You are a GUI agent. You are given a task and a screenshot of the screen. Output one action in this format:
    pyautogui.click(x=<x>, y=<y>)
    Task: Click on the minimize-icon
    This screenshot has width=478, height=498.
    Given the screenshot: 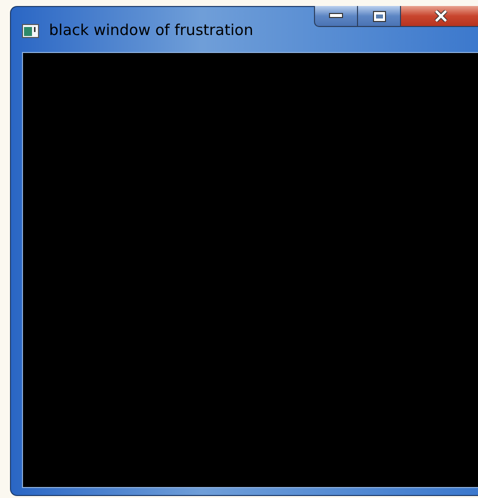 What is the action you would take?
    pyautogui.click(x=336, y=16)
    